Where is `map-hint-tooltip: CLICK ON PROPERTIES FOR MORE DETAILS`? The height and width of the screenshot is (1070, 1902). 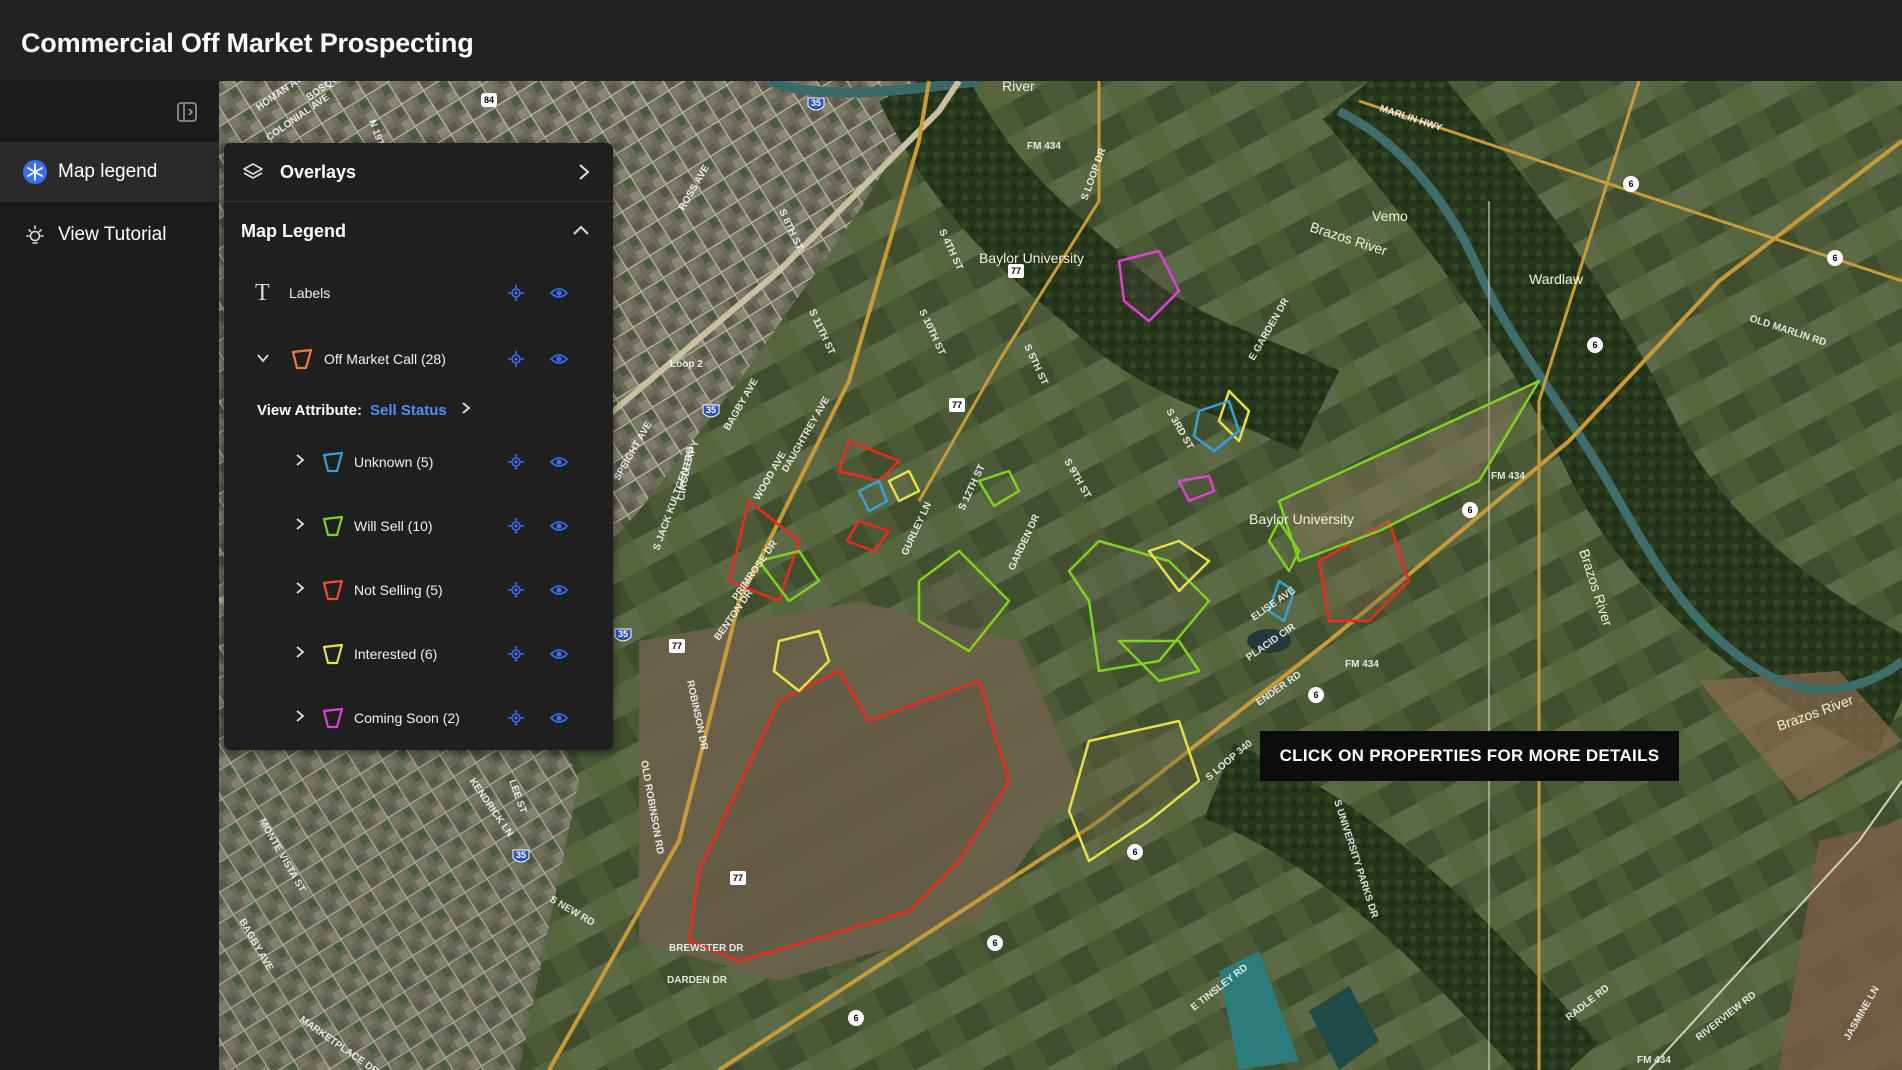
map-hint-tooltip: CLICK ON PROPERTIES FOR MORE DETAILS is located at coordinates (1469, 756).